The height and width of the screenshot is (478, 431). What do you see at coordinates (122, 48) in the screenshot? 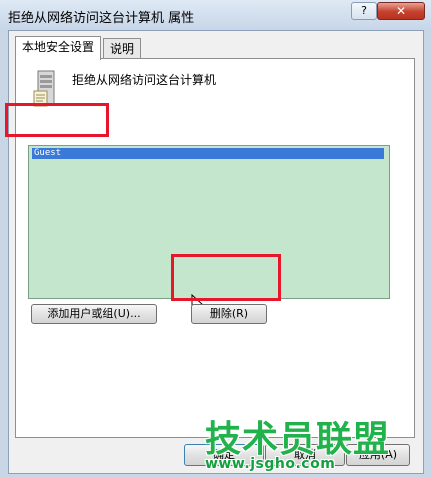
I see `tab-explain: 说明` at bounding box center [122, 48].